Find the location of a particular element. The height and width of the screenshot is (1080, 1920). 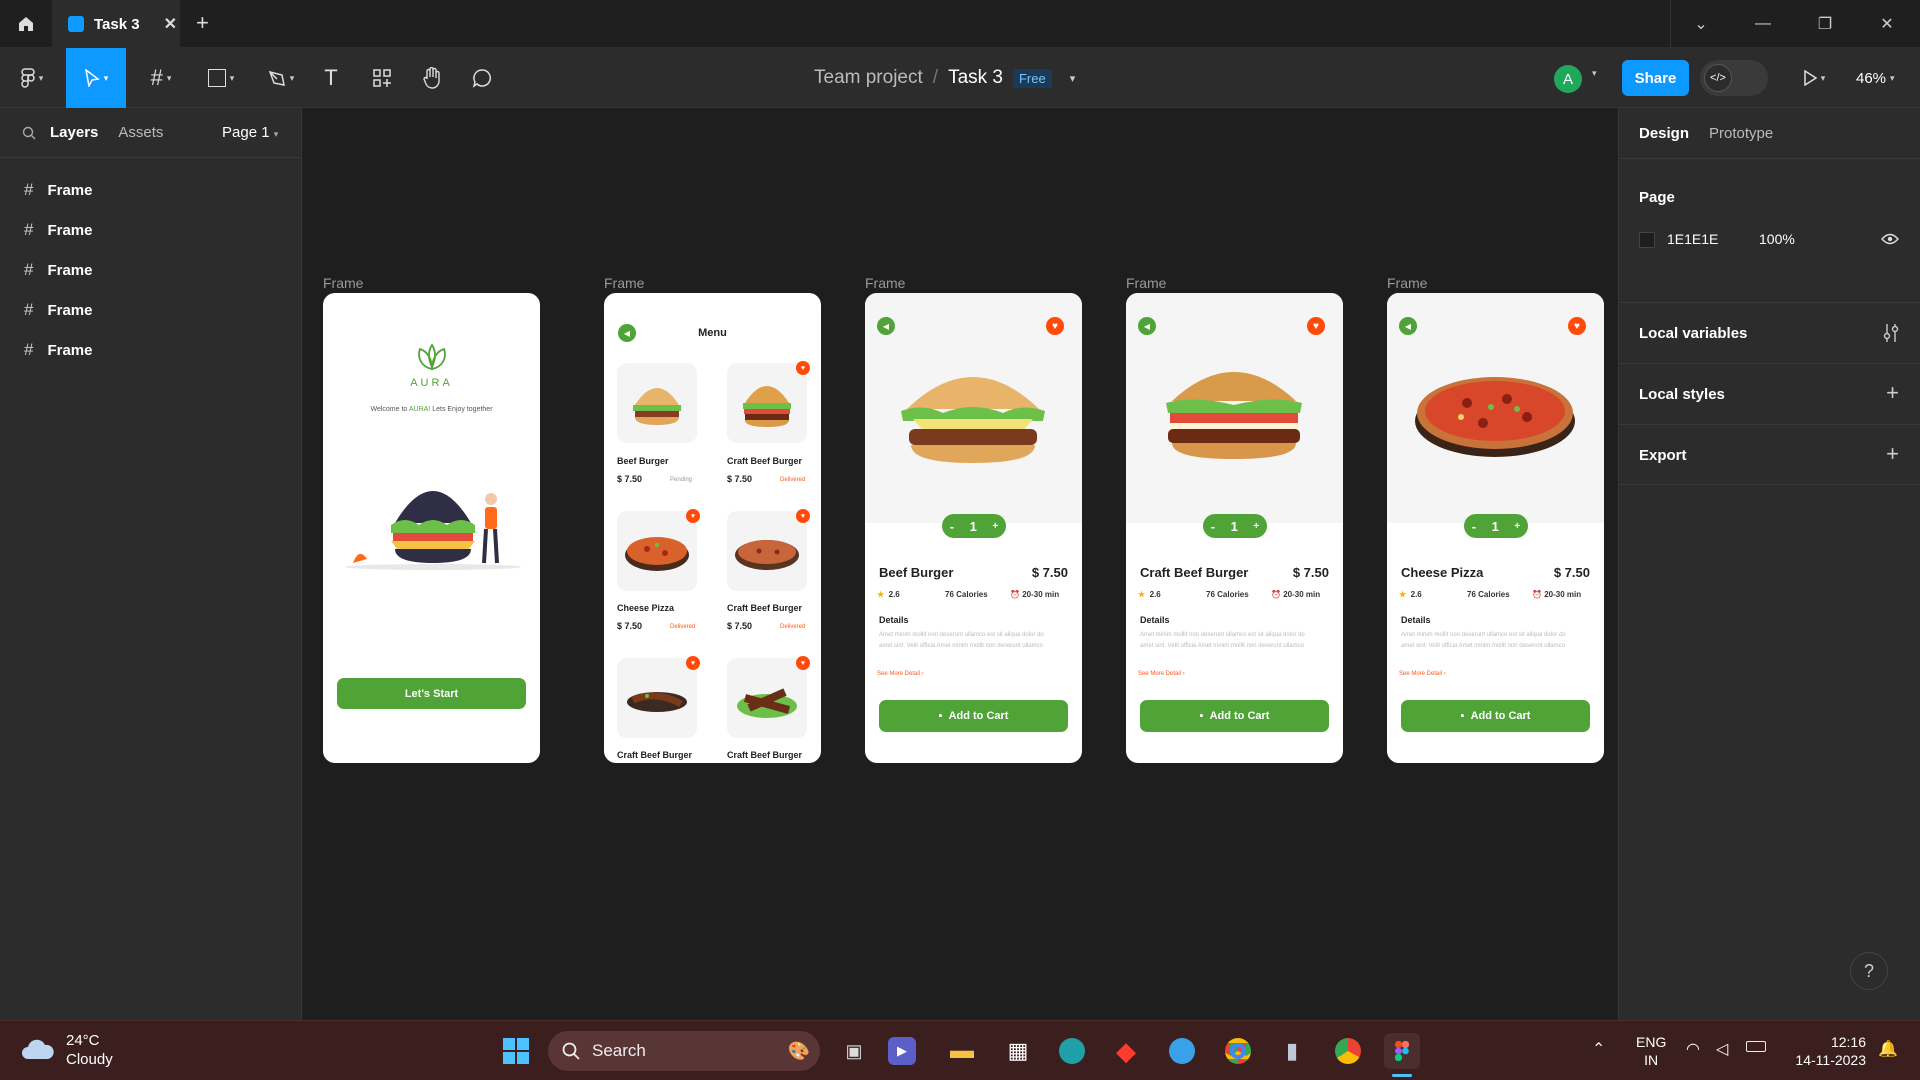

task-view-icon: ▣ is located at coordinates (854, 1051).